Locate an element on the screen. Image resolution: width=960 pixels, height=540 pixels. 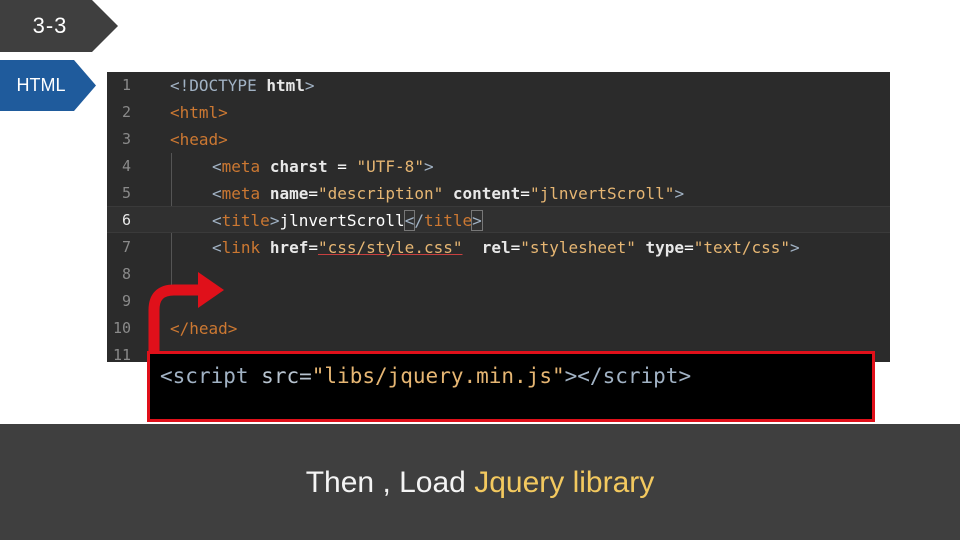
line-number: 7 is located at coordinates (126, 247).